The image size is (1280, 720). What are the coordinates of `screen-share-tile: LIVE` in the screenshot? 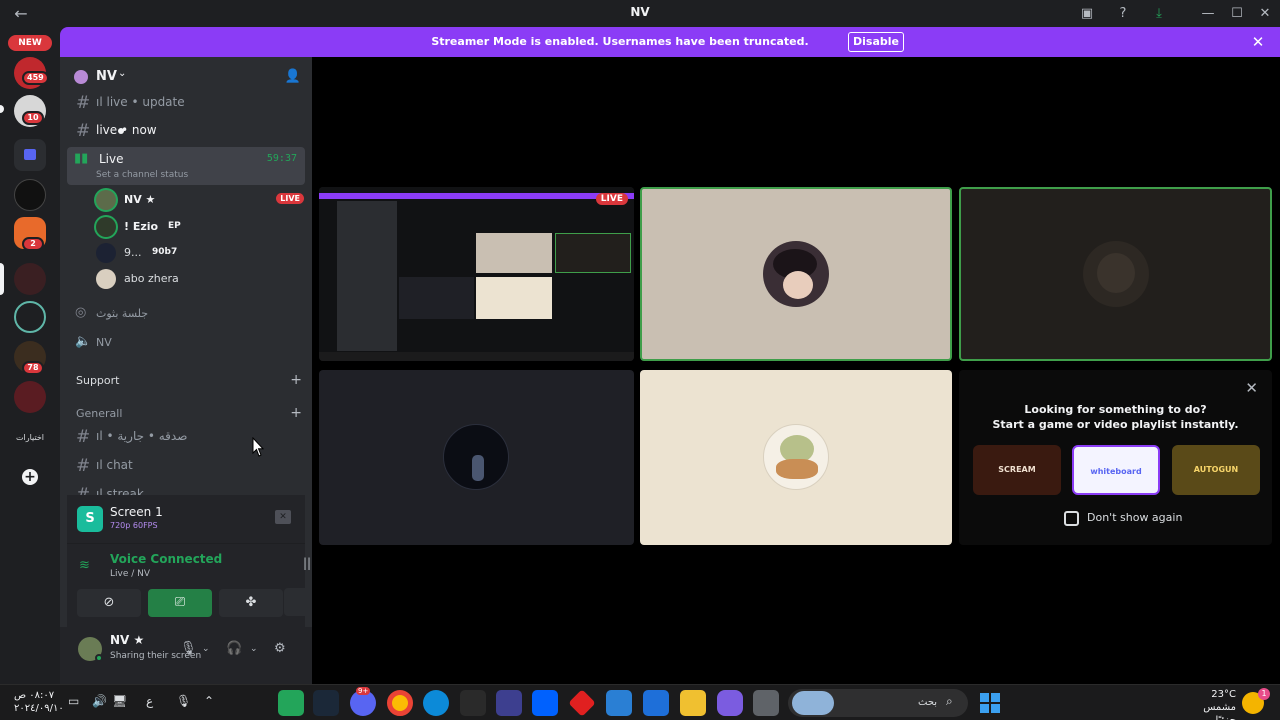 It's located at (476, 274).